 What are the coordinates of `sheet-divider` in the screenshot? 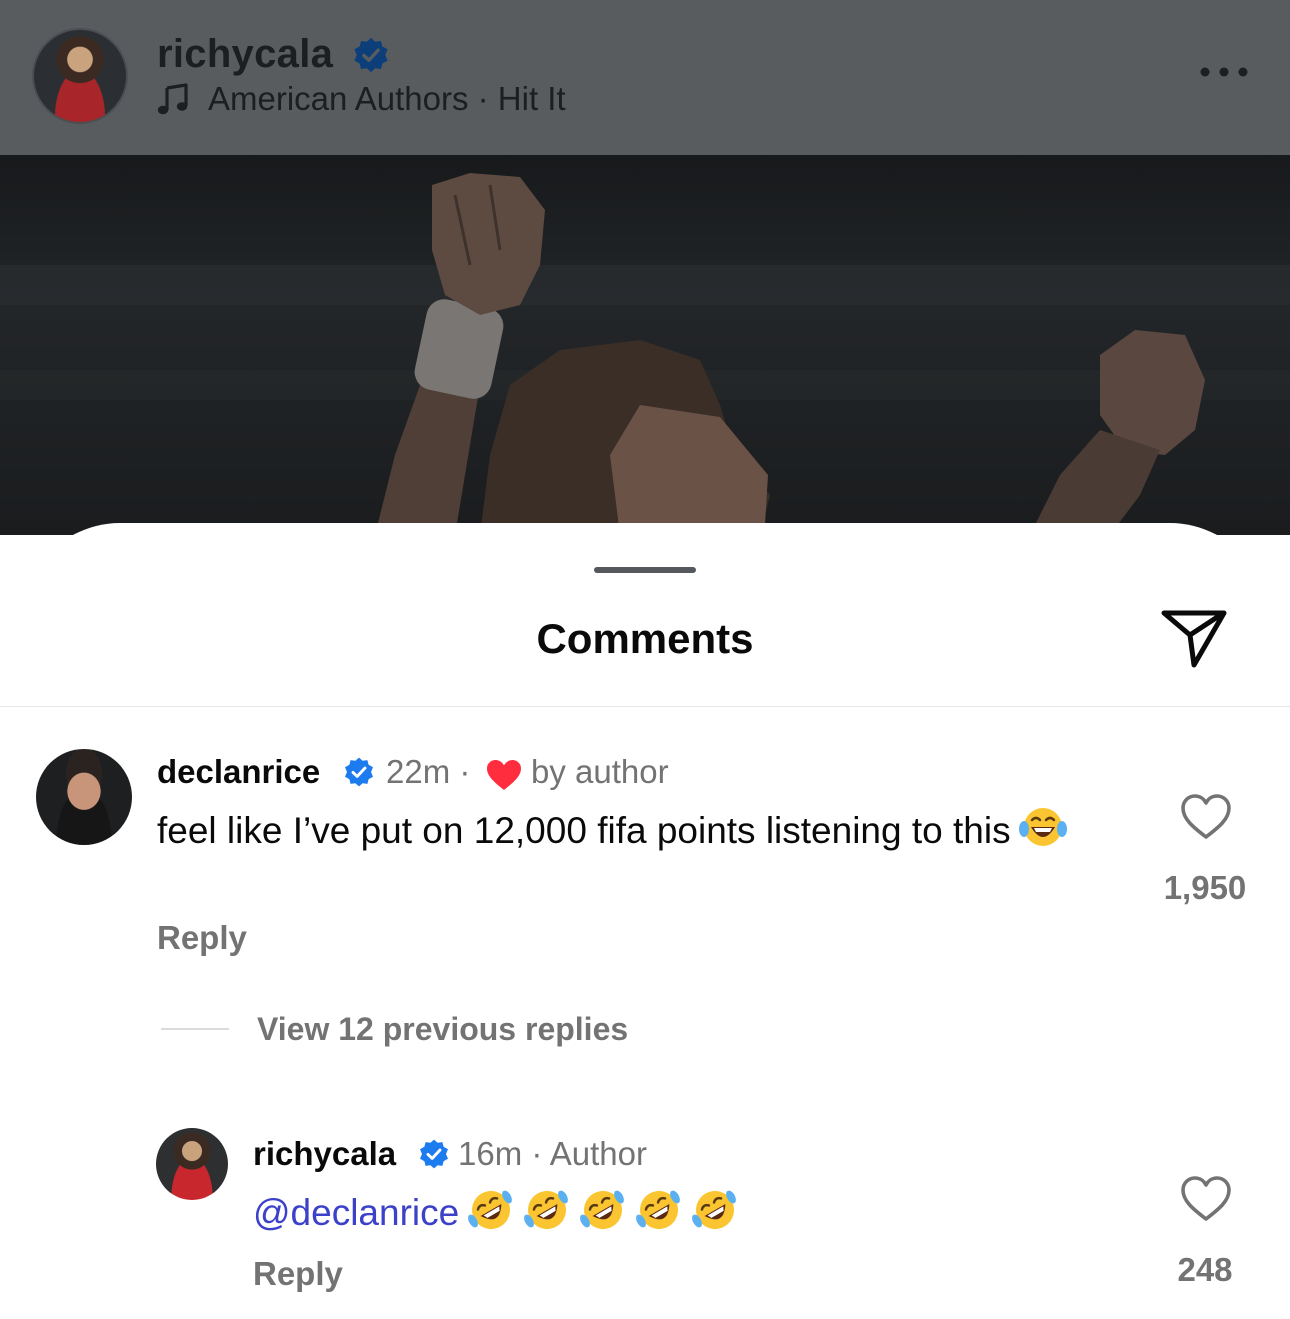 It's located at (645, 706).